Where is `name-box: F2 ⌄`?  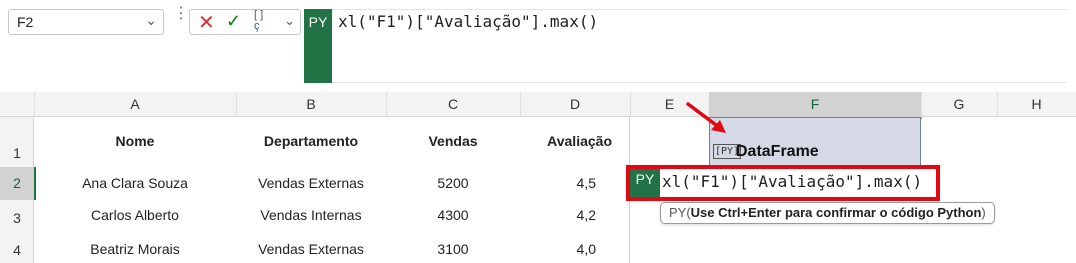
name-box: F2 ⌄ is located at coordinates (86, 22).